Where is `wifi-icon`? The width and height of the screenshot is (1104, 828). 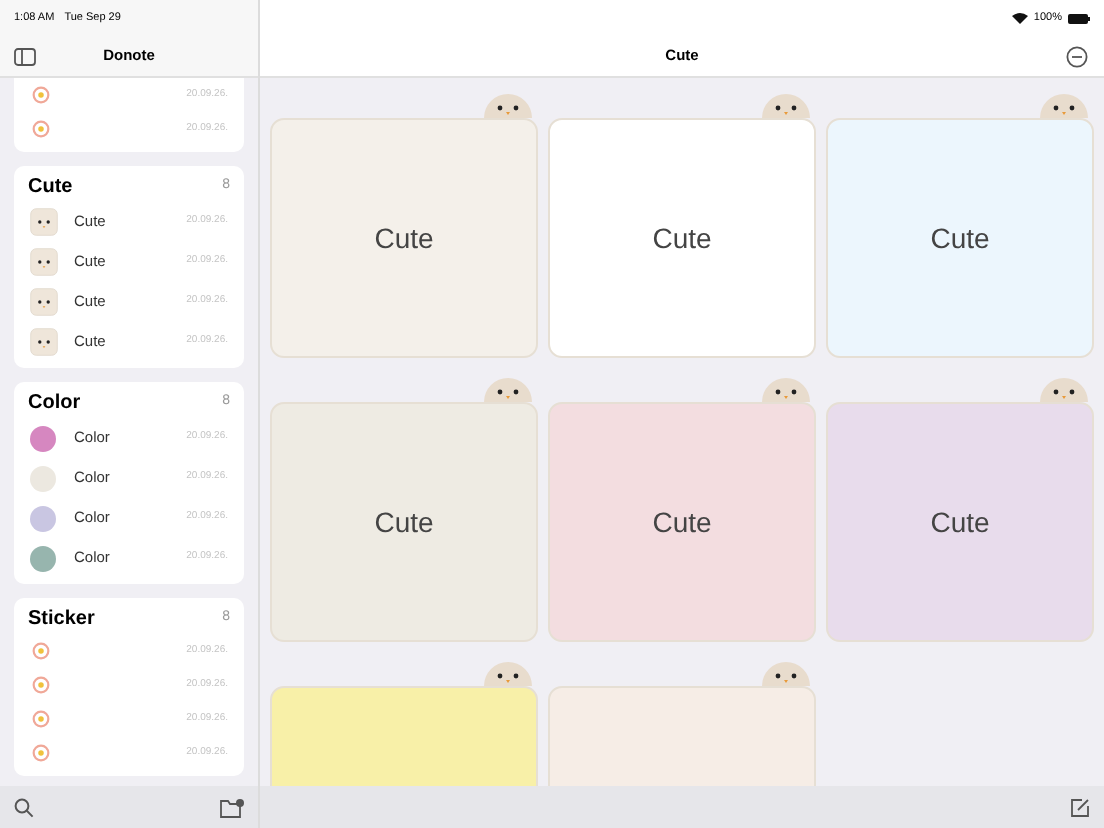 wifi-icon is located at coordinates (1019, 18).